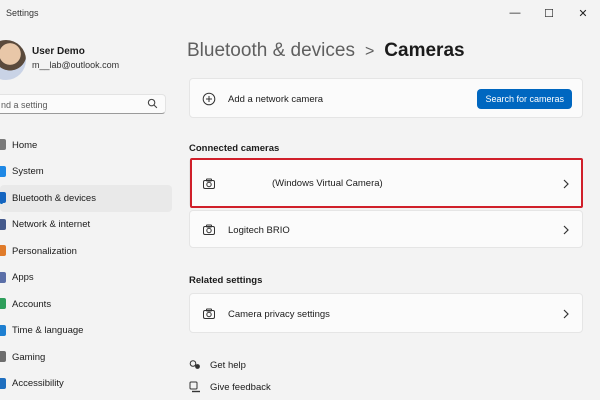 The image size is (600, 400). Describe the element at coordinates (76, 65) in the screenshot. I see `user-email: m__lab@outlook.com` at that location.